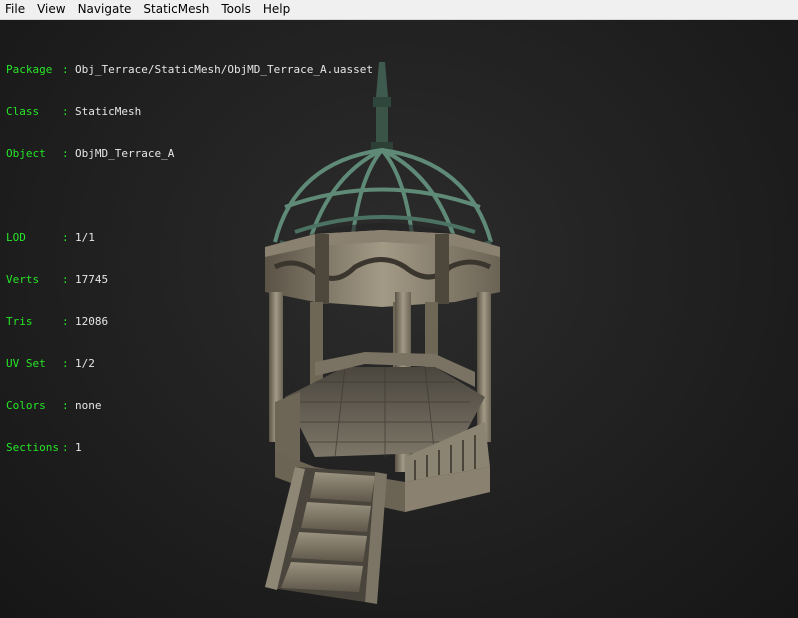 The image size is (798, 618). What do you see at coordinates (125, 153) in the screenshot?
I see `info-value: ObjMD_Terrace_A` at bounding box center [125, 153].